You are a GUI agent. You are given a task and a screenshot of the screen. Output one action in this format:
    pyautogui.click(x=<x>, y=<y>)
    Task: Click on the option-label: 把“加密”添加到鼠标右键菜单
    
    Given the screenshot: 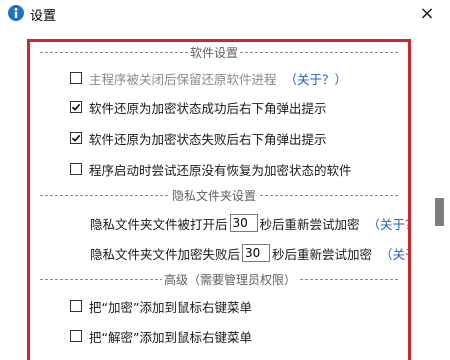 What is the action you would take?
    pyautogui.click(x=170, y=307)
    